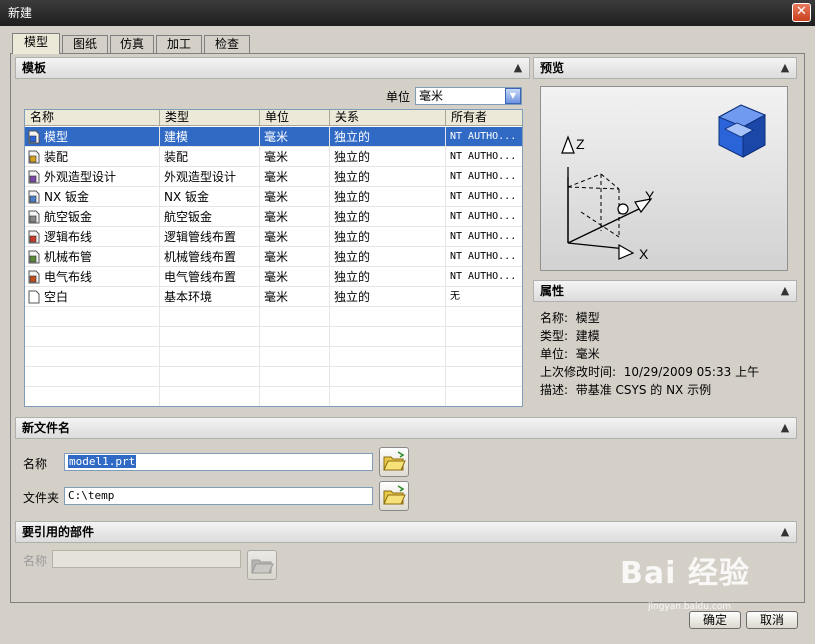 Image resolution: width=815 pixels, height=644 pixels. What do you see at coordinates (406, 428) in the screenshot?
I see `new-filename-header: 新文件名 ▲` at bounding box center [406, 428].